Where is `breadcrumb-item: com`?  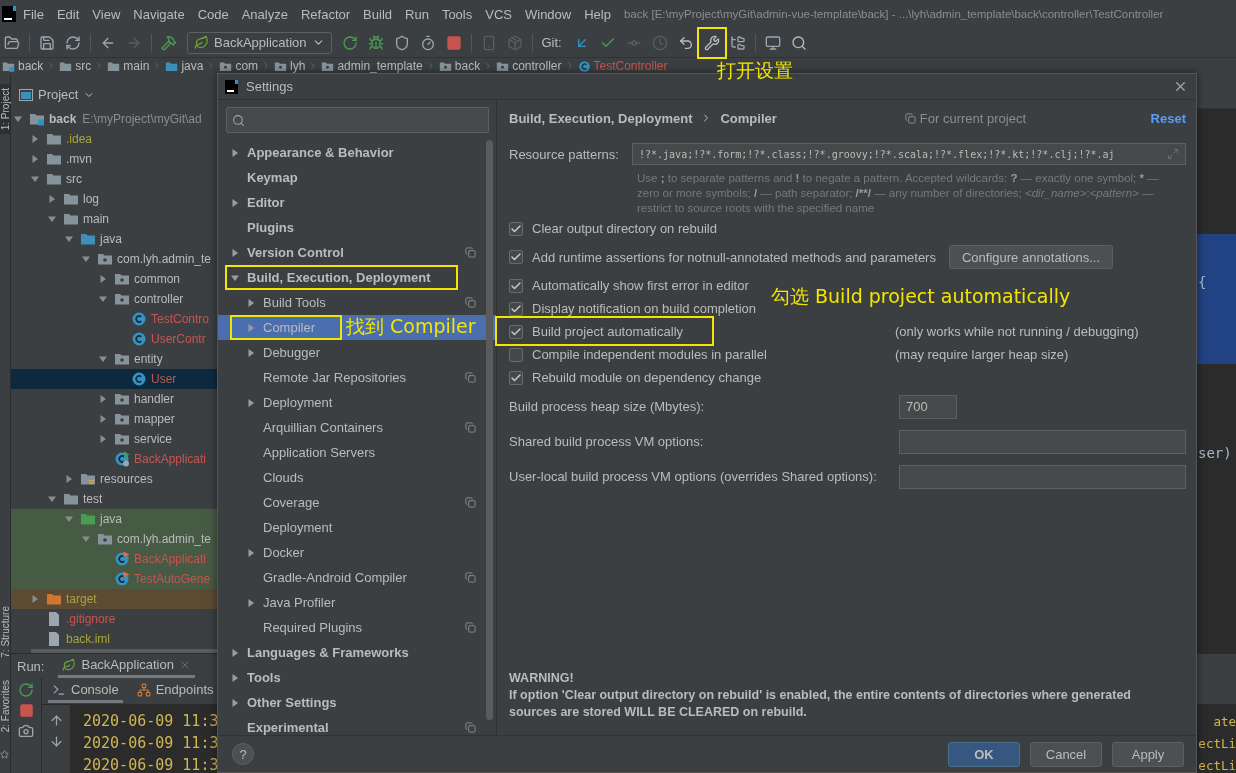 breadcrumb-item: com is located at coordinates (239, 66).